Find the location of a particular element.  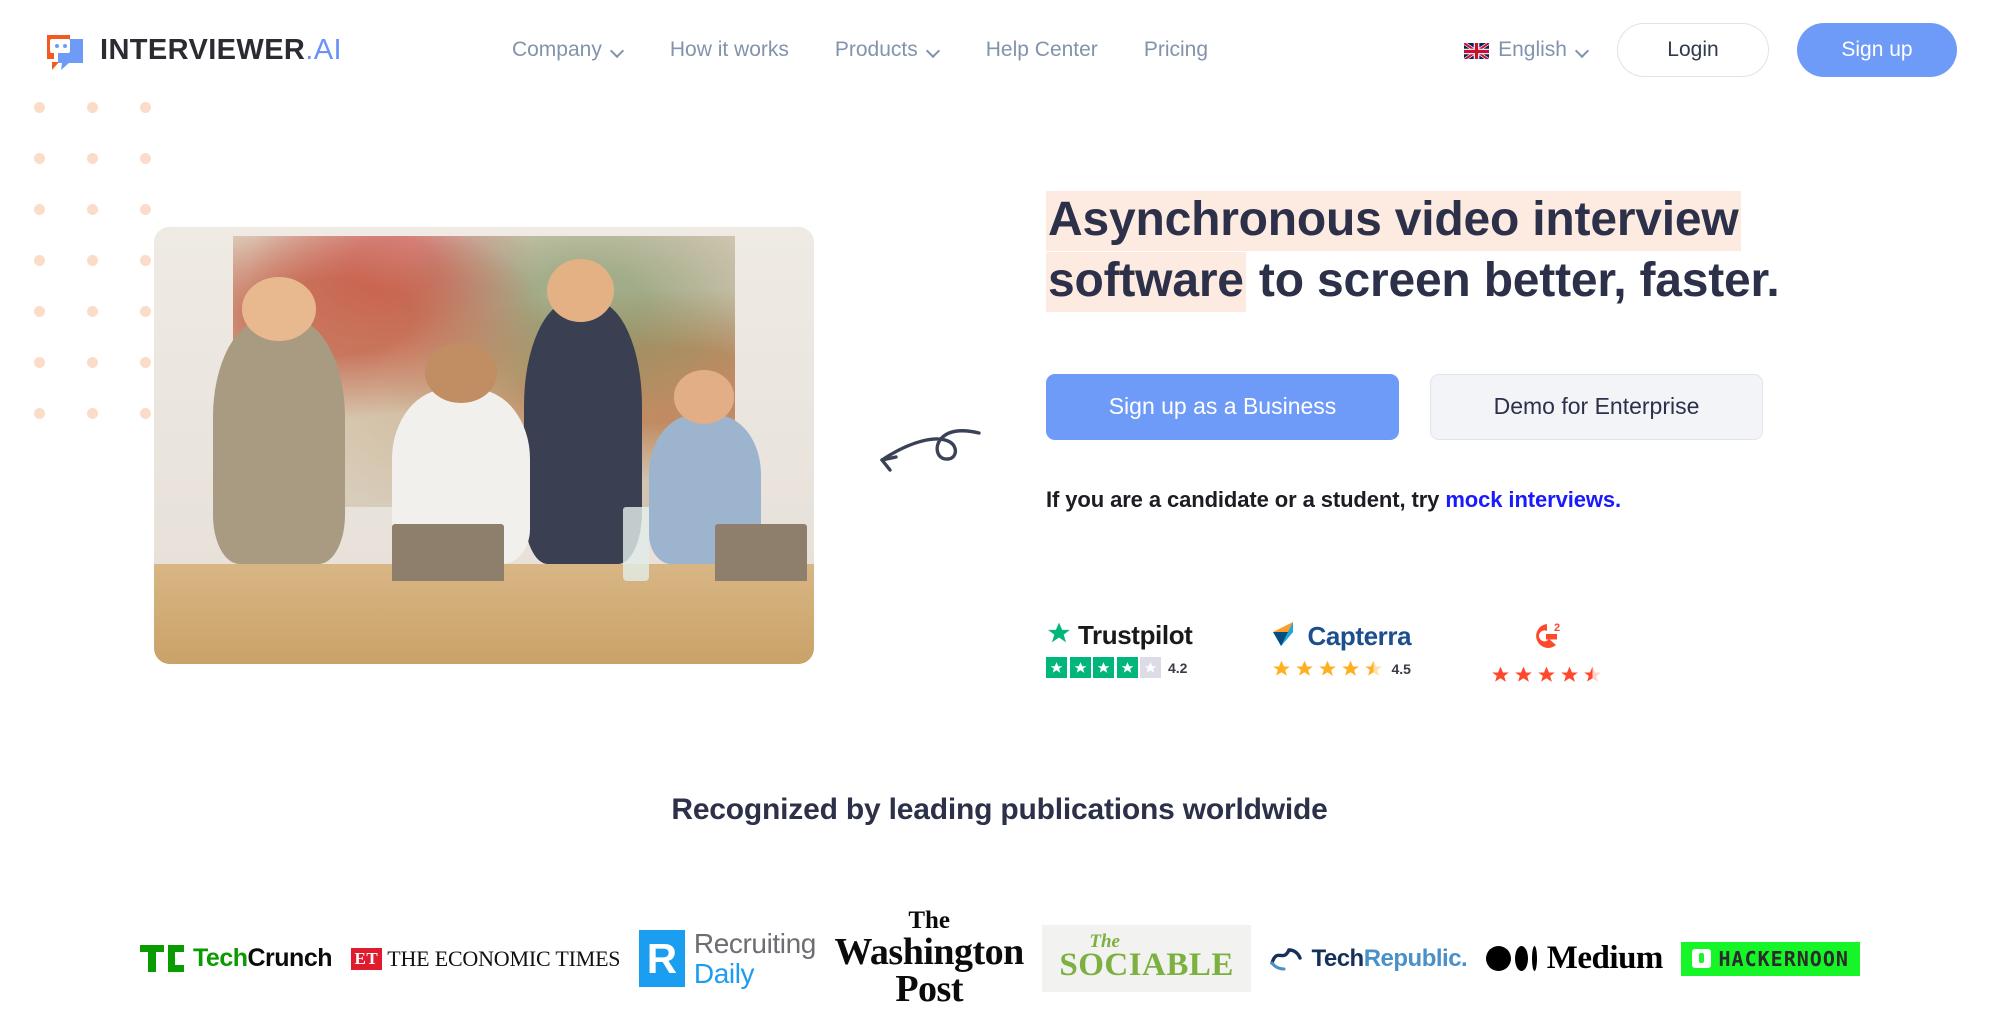

nav-item-company: Company is located at coordinates (568, 50).